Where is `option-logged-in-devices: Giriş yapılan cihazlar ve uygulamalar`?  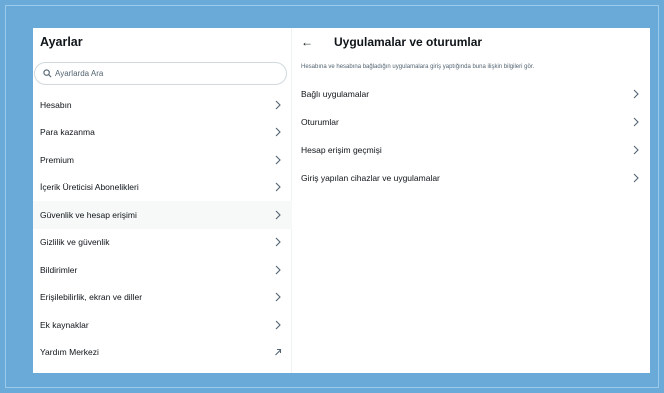
option-logged-in-devices: Giriş yapılan cihazlar ve uygulamalar is located at coordinates (471, 178).